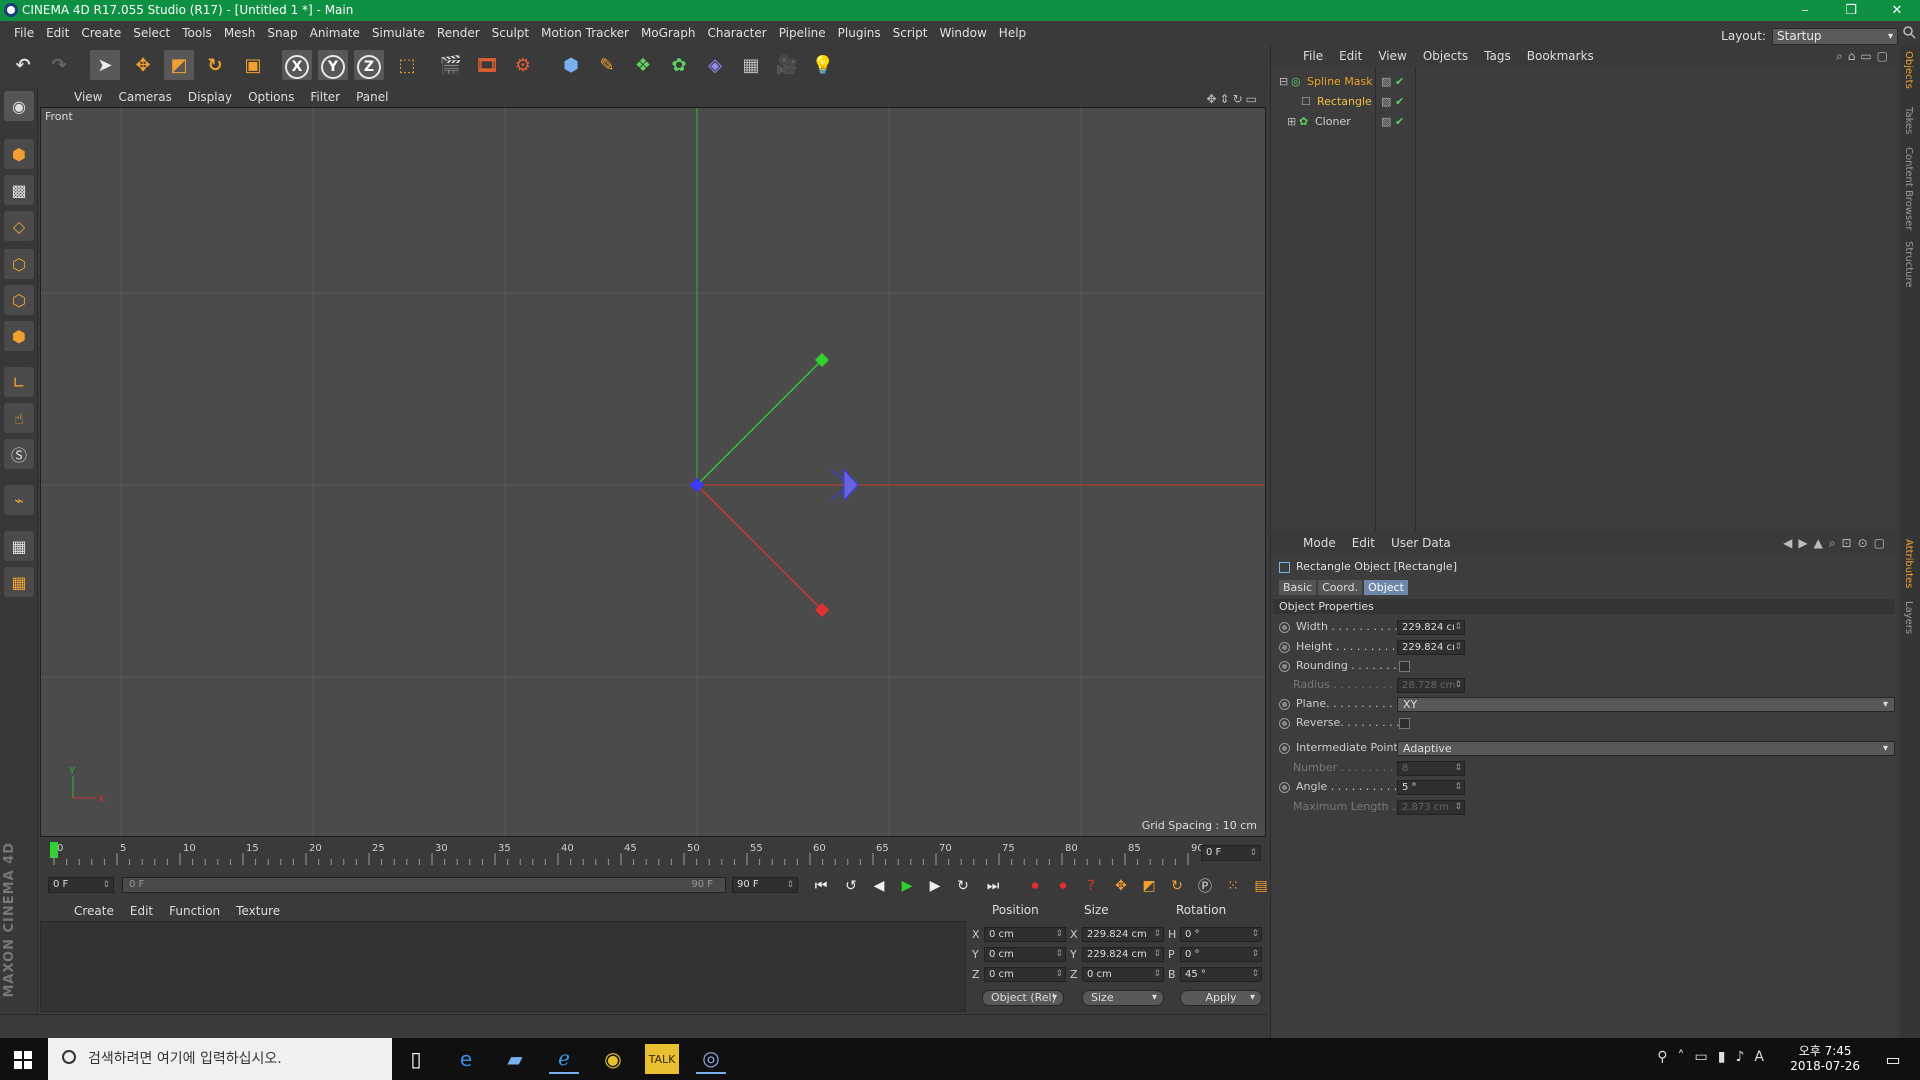 This screenshot has width=1920, height=1080. What do you see at coordinates (1431, 627) in the screenshot?
I see `width-field: 229.824 cı` at bounding box center [1431, 627].